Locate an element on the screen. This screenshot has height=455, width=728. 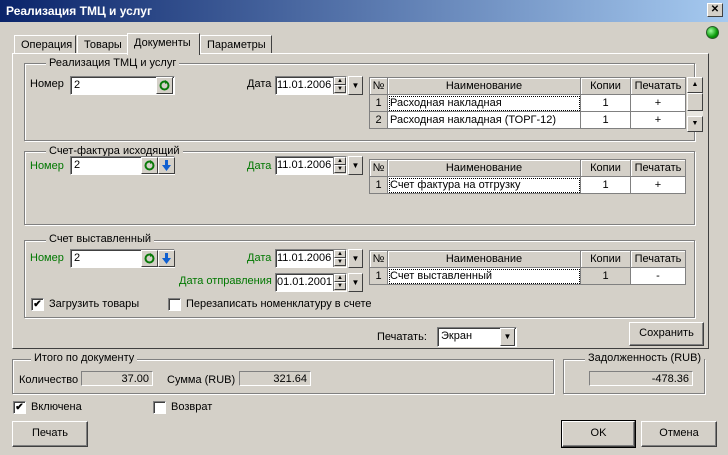
bill-send-date-label: Дата отправления is located at coordinates (225, 281).